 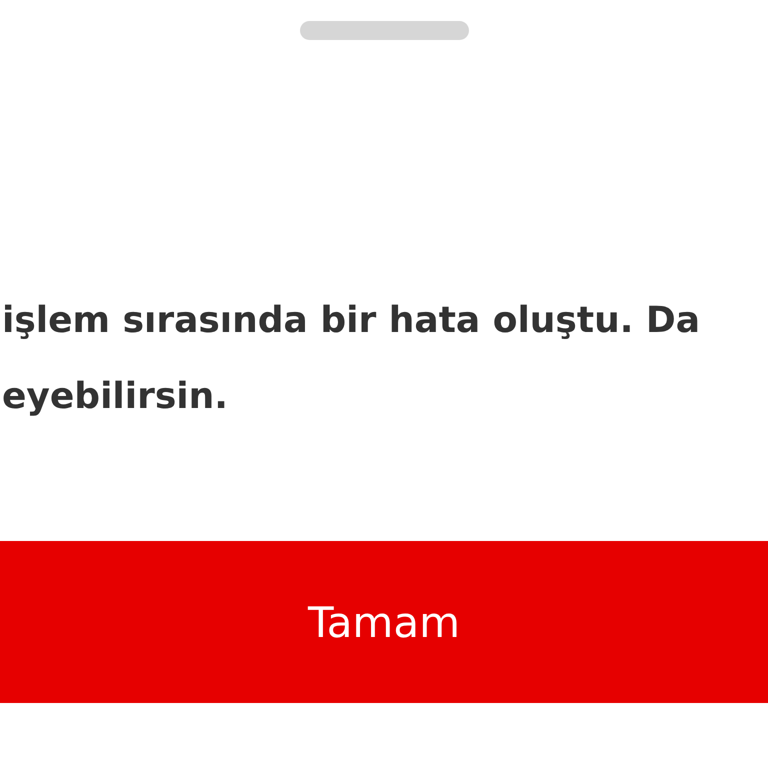 I want to click on error-message-line: eyebilirsin., so click(x=115, y=397).